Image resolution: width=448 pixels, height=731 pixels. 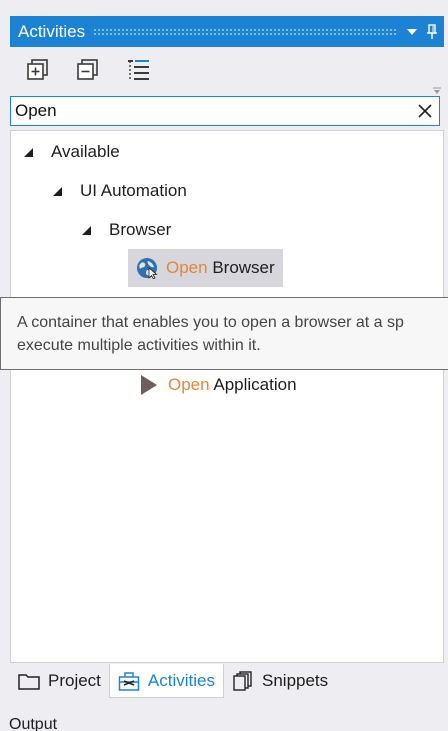 What do you see at coordinates (38, 70) in the screenshot?
I see `expand-all-icon` at bounding box center [38, 70].